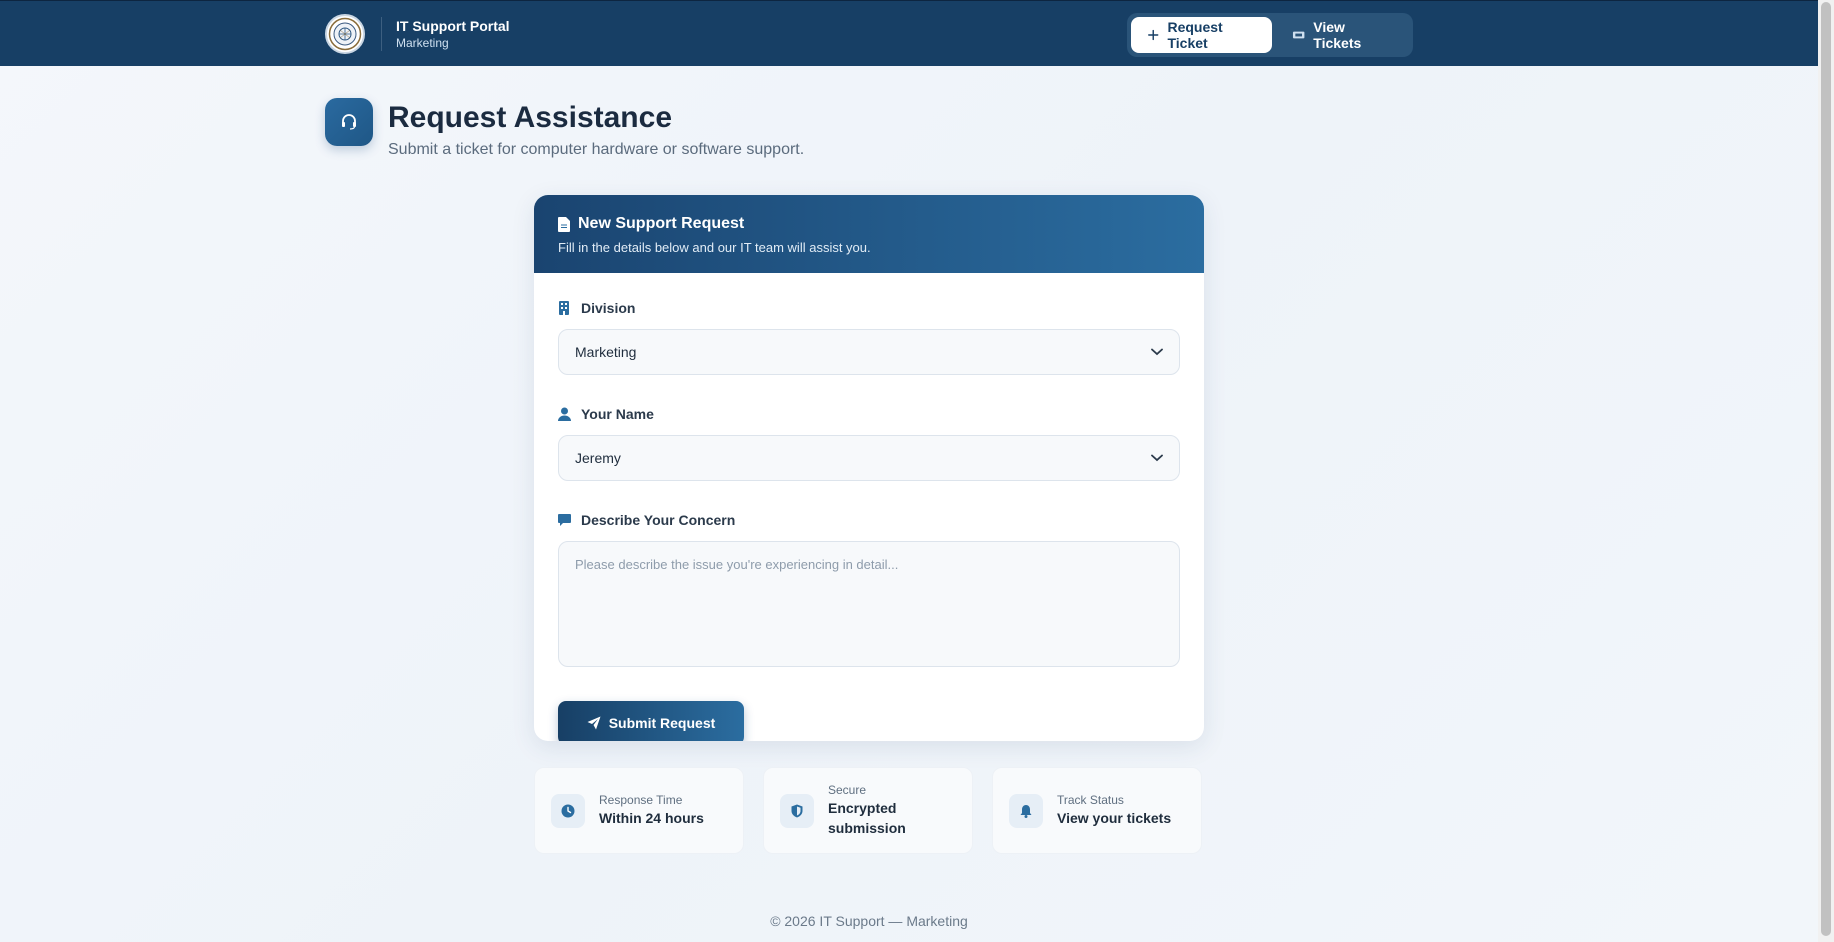 This screenshot has width=1834, height=942. What do you see at coordinates (867, 818) in the screenshot?
I see `secure-value: Encrypted submission` at bounding box center [867, 818].